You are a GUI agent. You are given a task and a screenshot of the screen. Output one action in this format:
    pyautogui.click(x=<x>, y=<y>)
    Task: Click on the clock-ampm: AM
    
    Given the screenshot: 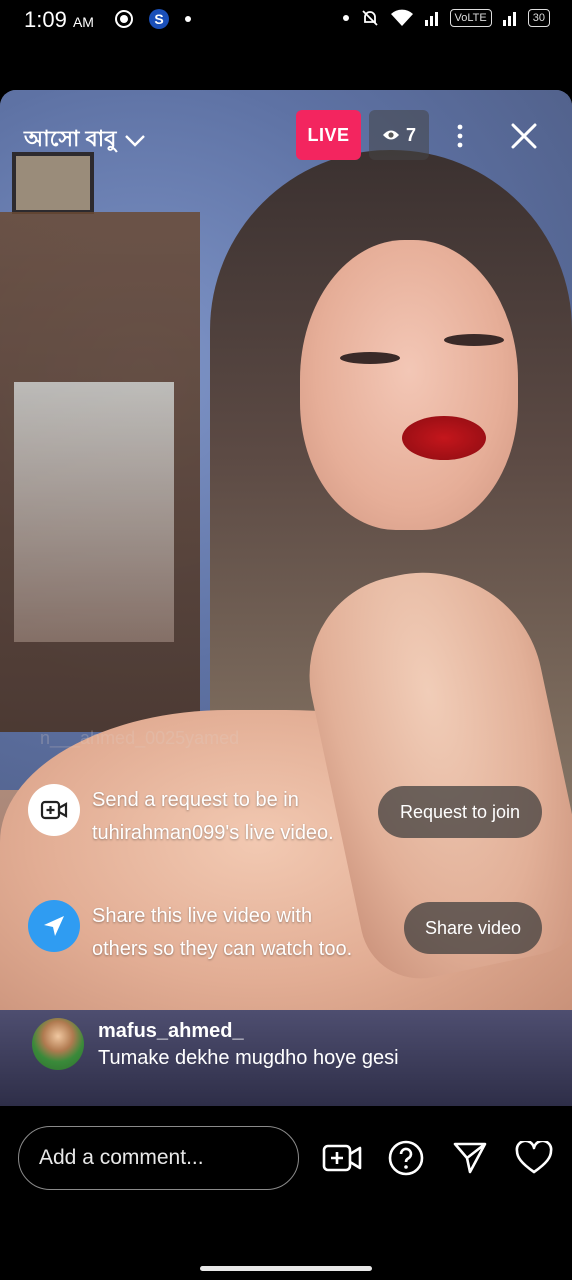 What is the action you would take?
    pyautogui.click(x=83, y=22)
    